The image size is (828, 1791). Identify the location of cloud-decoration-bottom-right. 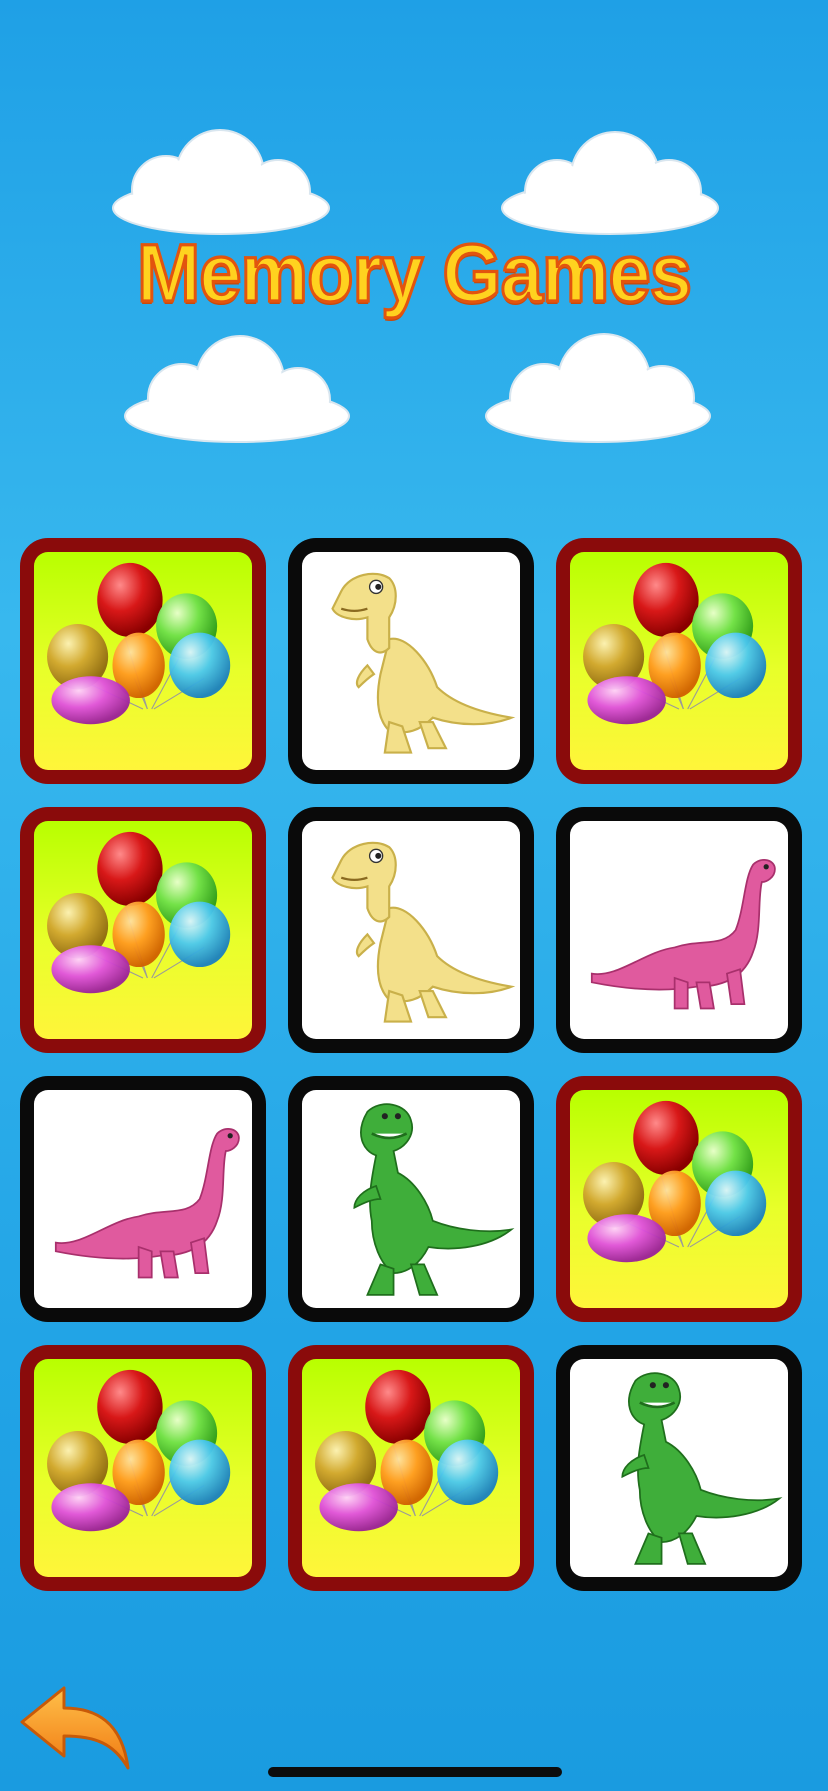
(598, 388).